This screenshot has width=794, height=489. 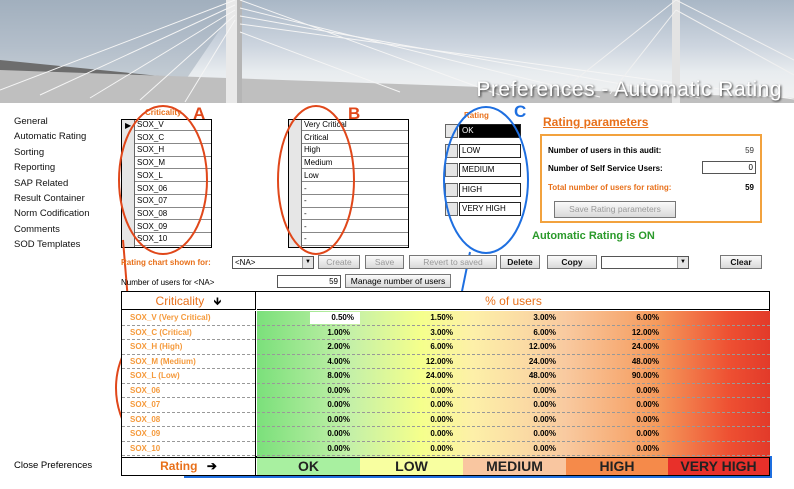 I want to click on rating-level-medium: MEDIUM, so click(x=514, y=466).